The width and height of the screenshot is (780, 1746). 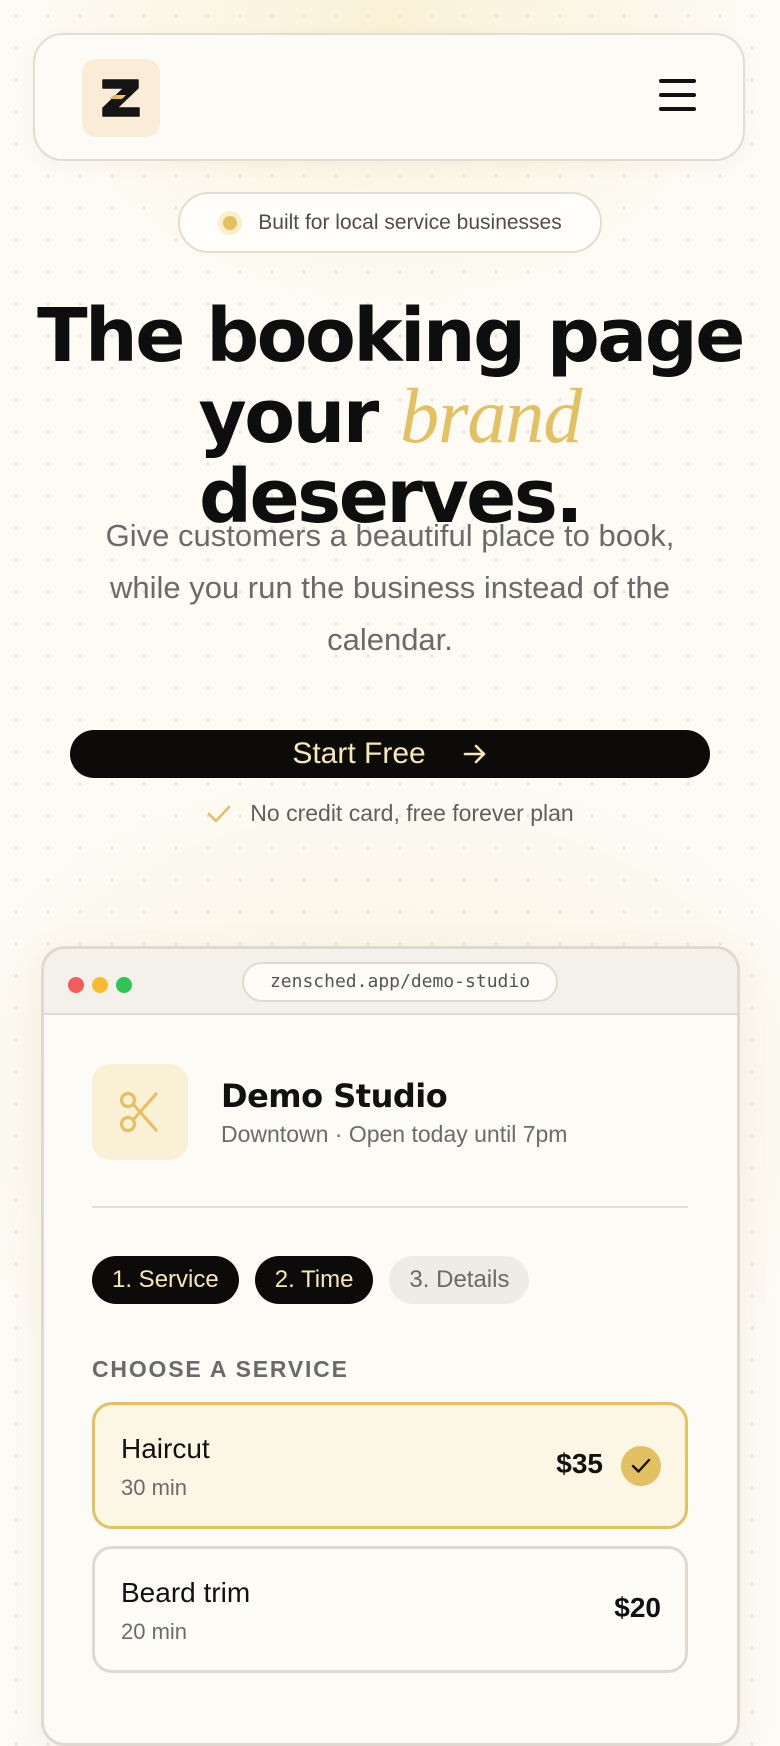 I want to click on service-duration: 20 min, so click(x=154, y=1631).